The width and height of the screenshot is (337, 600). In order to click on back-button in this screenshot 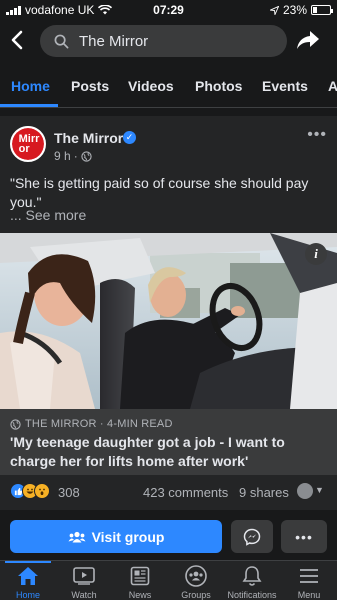, I will do `click(20, 41)`.